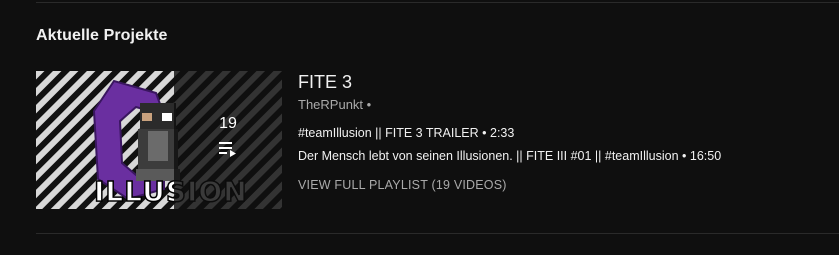  Describe the element at coordinates (228, 123) in the screenshot. I see `video-count-overlay: 19` at that location.